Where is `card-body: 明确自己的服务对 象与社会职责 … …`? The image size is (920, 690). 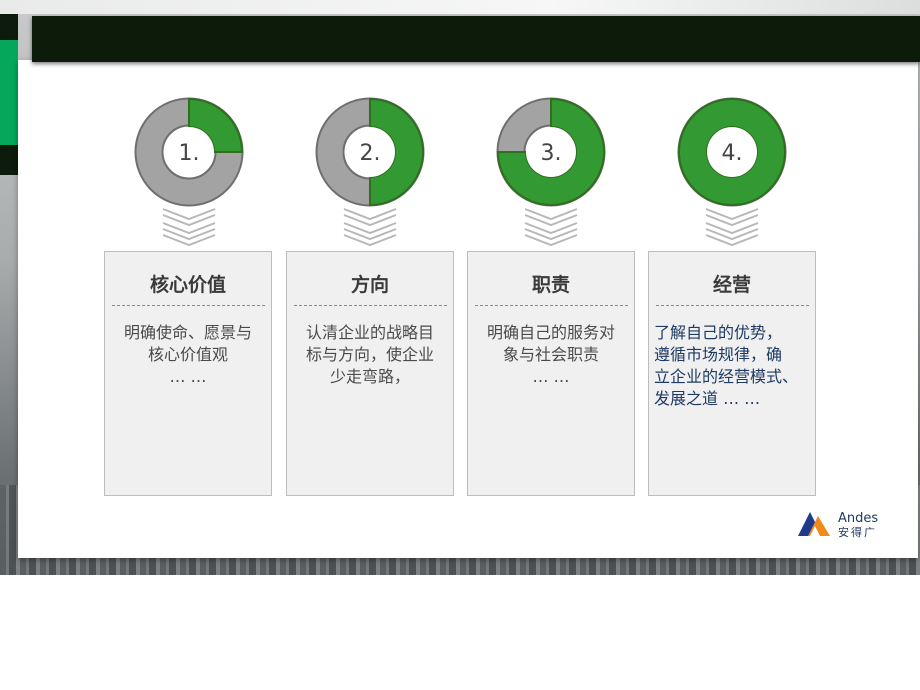
card-body: 明确自己的服务对 象与社会职责 … … is located at coordinates (550, 354).